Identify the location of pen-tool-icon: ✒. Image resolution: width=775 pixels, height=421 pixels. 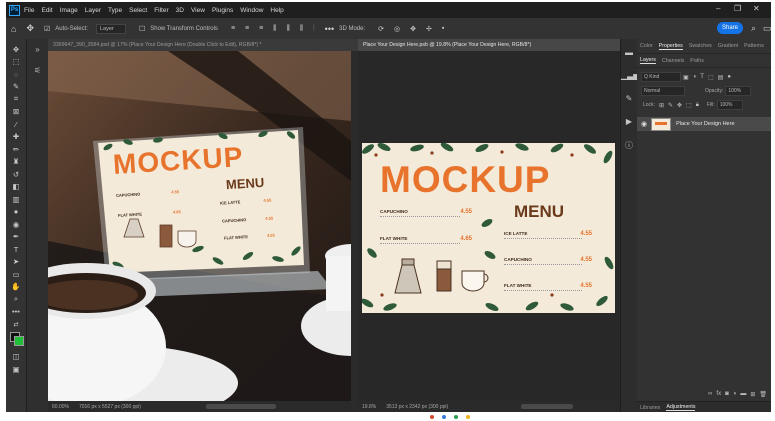
(16, 237).